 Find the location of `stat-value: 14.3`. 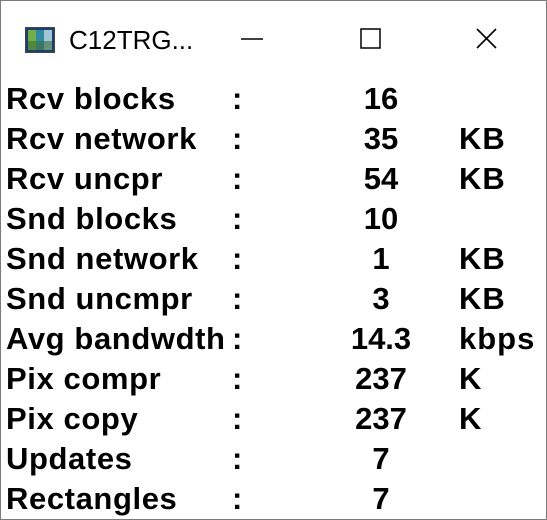

stat-value: 14.3 is located at coordinates (381, 338).